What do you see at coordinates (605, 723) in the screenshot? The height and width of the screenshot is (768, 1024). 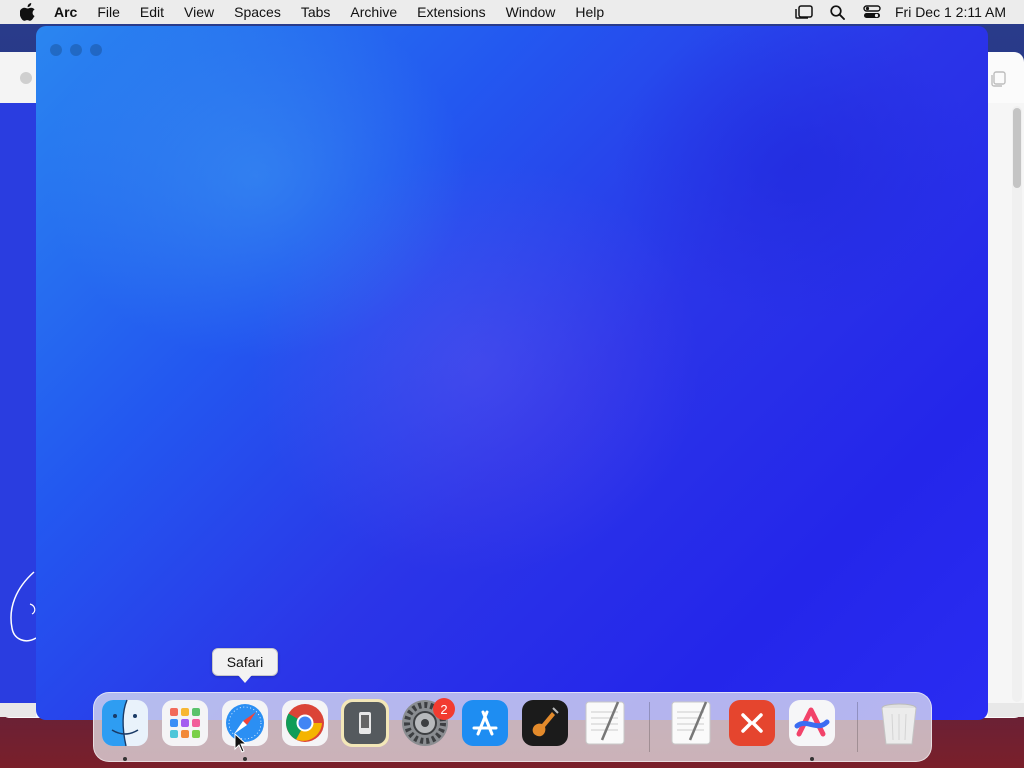 I see `textedit-icon` at bounding box center [605, 723].